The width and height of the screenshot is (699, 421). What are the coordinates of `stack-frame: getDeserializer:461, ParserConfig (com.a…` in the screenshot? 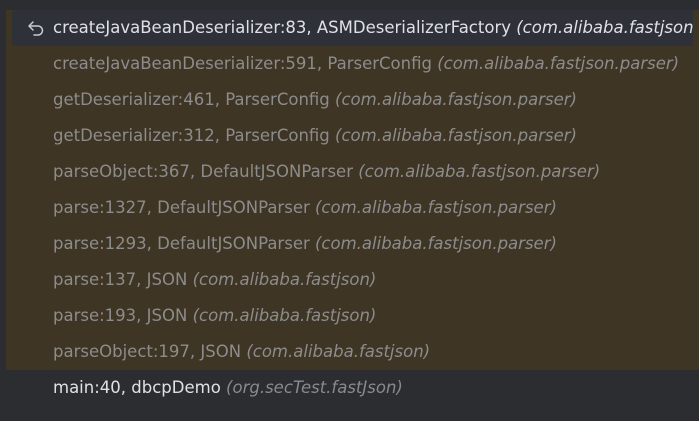 It's located at (346, 100).